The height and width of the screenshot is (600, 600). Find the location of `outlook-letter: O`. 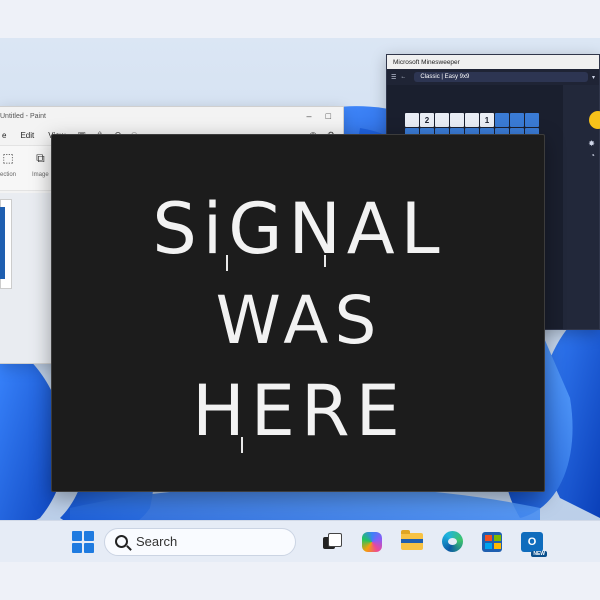

outlook-letter: O is located at coordinates (532, 541).